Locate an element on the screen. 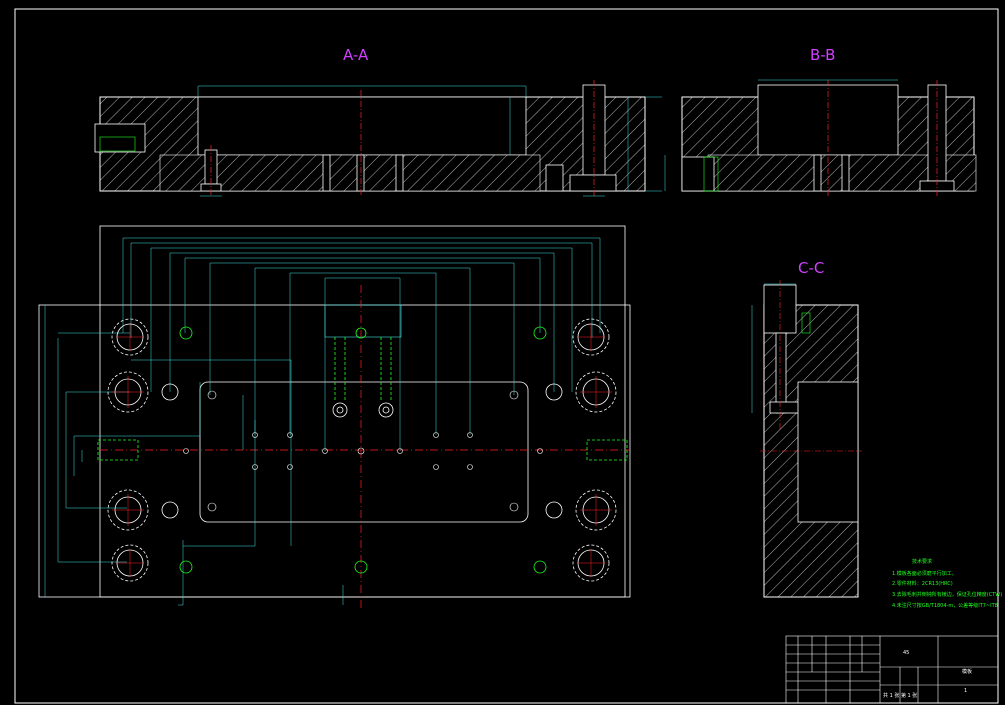 This screenshot has height=705, width=1005. notes-item: 3.去除毛刺并倒钝所有棱边，保证孔位精度(CTW) is located at coordinates (947, 594).